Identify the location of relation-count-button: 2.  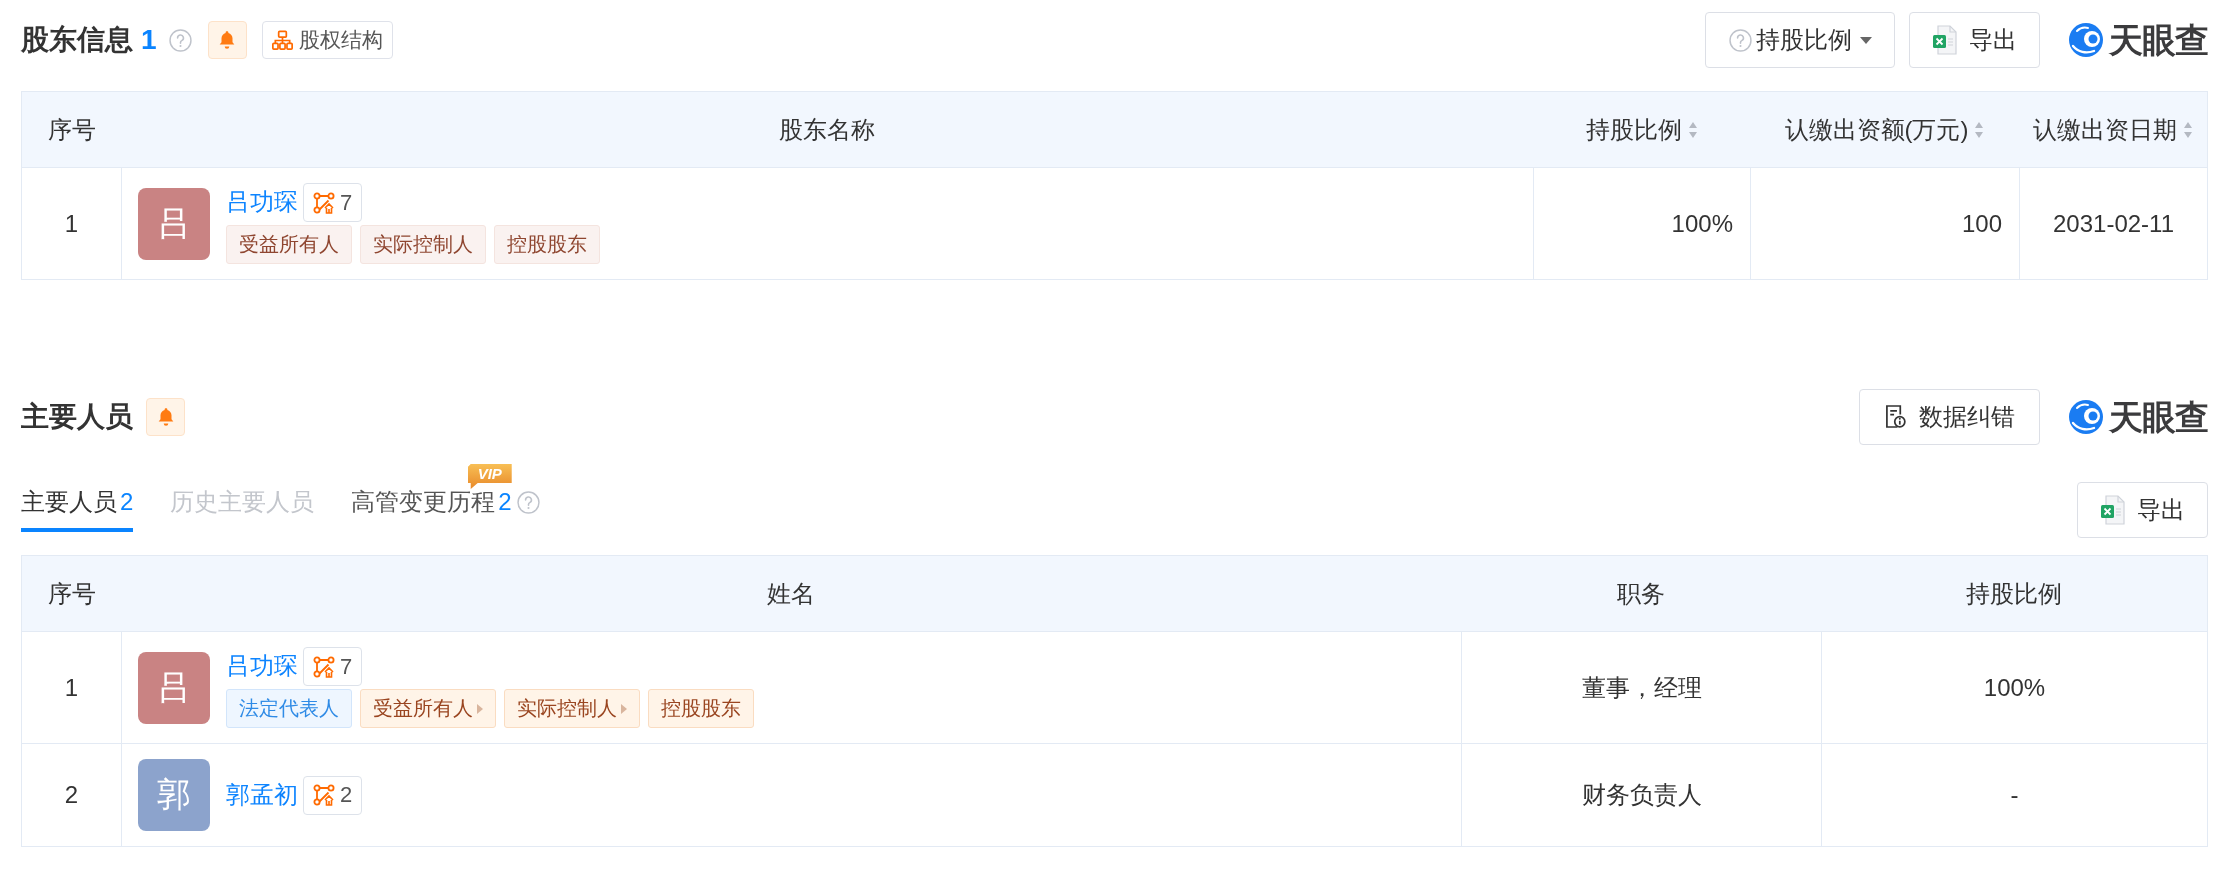
(333, 795).